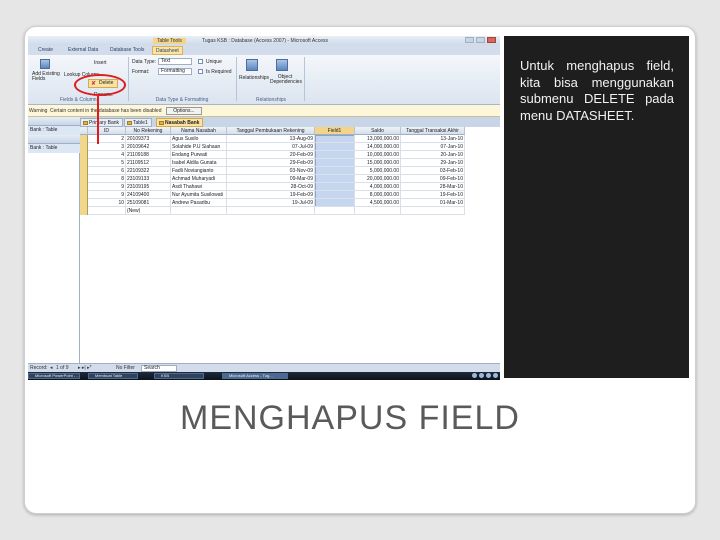 Image resolution: width=720 pixels, height=540 pixels. I want to click on table-cell: 6, so click(107, 171).